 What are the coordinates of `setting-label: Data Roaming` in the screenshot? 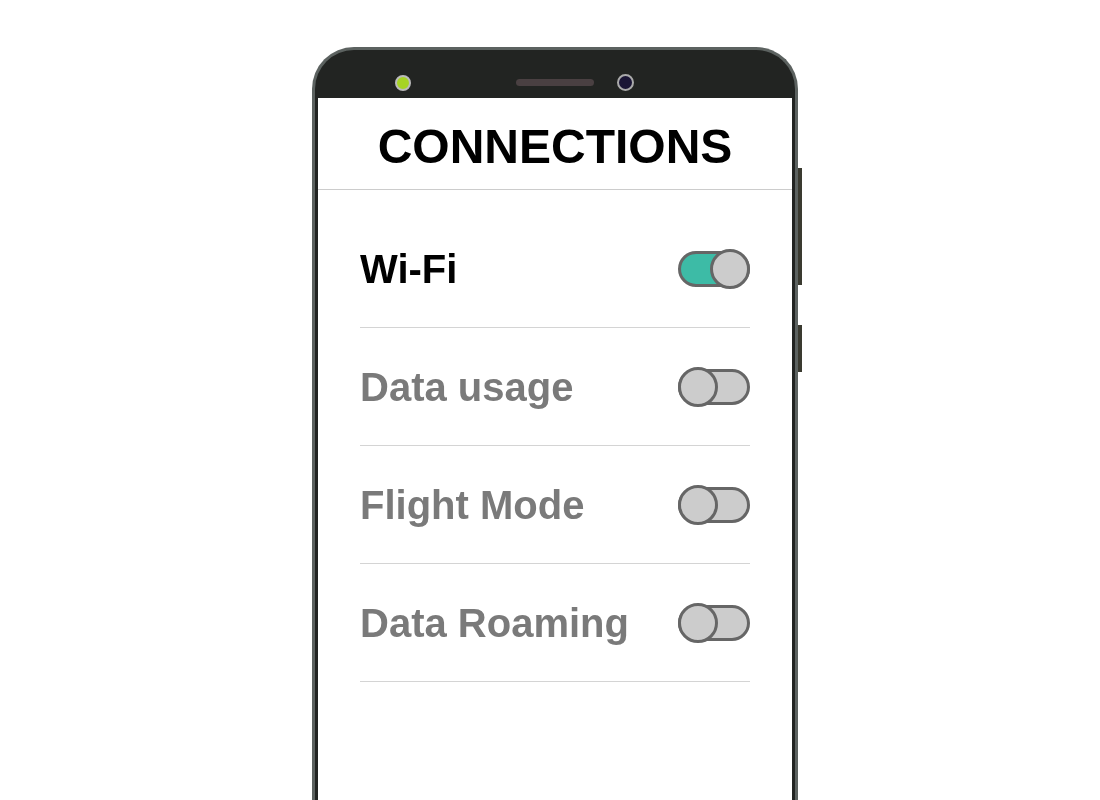 It's located at (494, 623).